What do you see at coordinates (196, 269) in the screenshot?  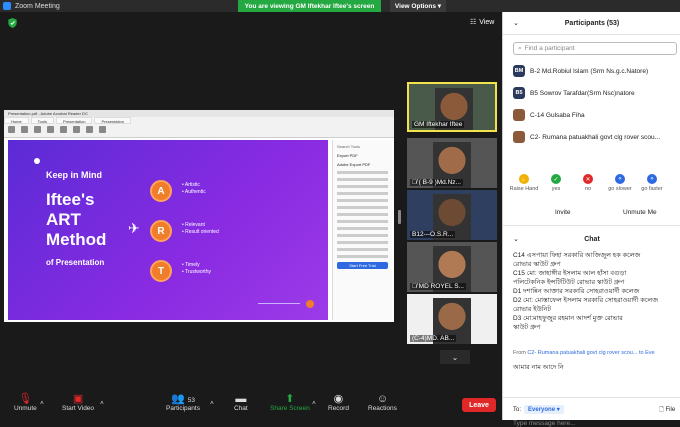 I see `t-bullets: • Timely • Trustworthy` at bounding box center [196, 269].